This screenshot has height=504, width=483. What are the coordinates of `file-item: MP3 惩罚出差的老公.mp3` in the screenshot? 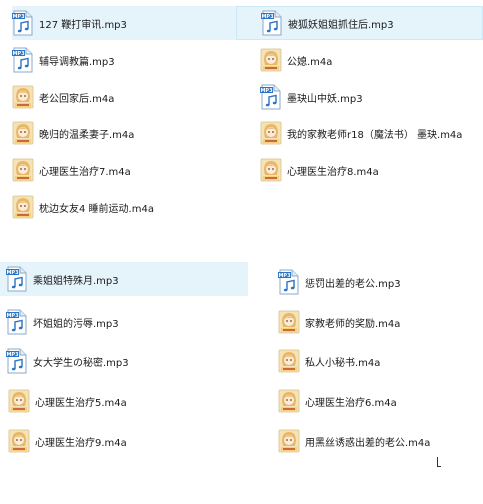 It's located at (379, 282).